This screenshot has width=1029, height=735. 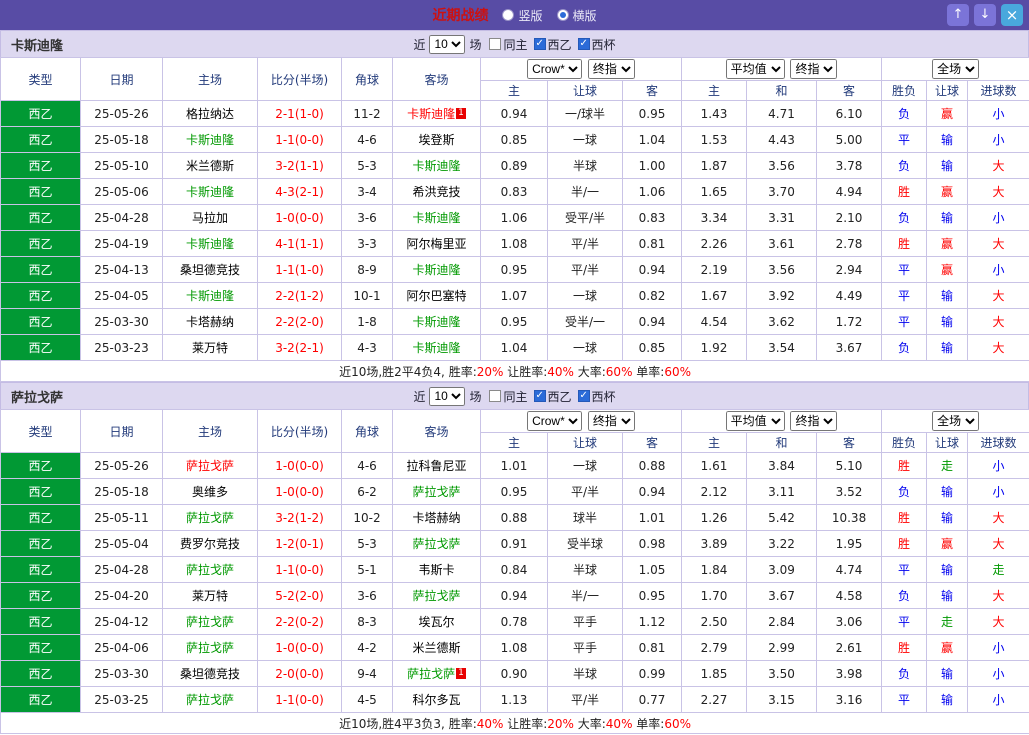 What do you see at coordinates (714, 165) in the screenshot?
I see `avg-home-cell: 1.87` at bounding box center [714, 165].